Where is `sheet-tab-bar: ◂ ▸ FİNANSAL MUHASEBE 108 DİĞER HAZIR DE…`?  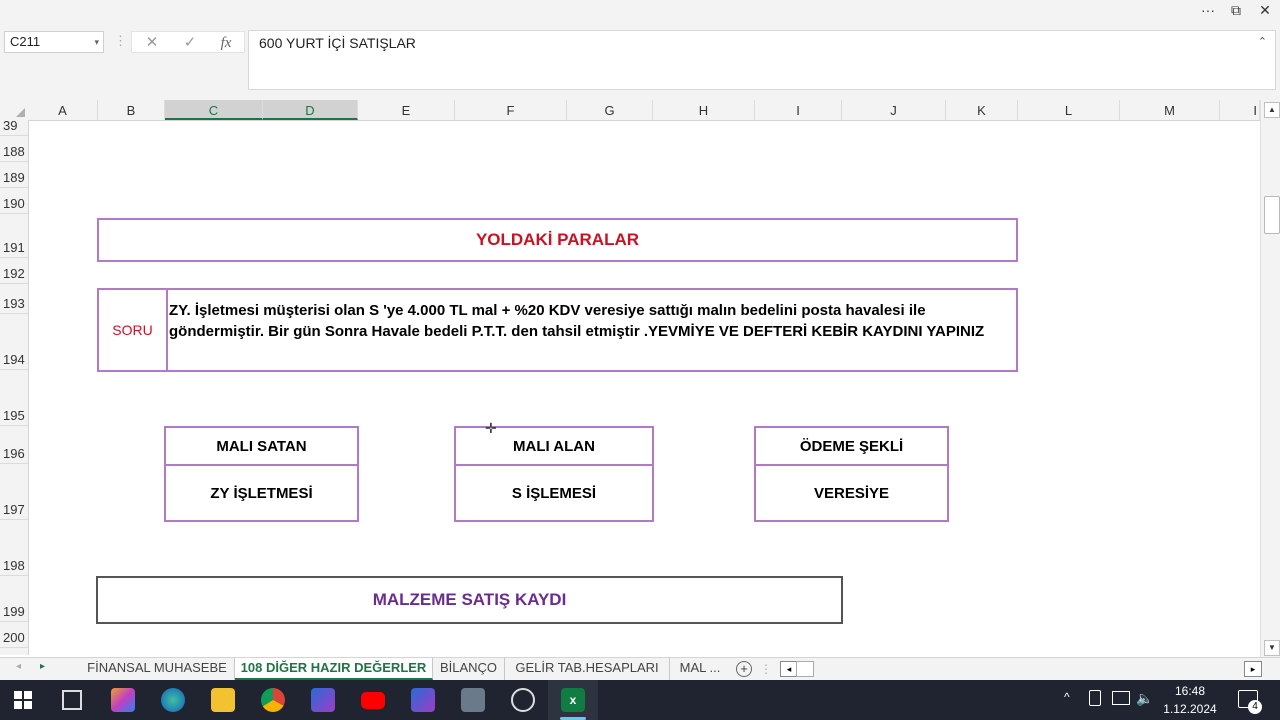
sheet-tab-bar: ◂ ▸ FİNANSAL MUHASEBE 108 DİĞER HAZIR DE… is located at coordinates (640, 669).